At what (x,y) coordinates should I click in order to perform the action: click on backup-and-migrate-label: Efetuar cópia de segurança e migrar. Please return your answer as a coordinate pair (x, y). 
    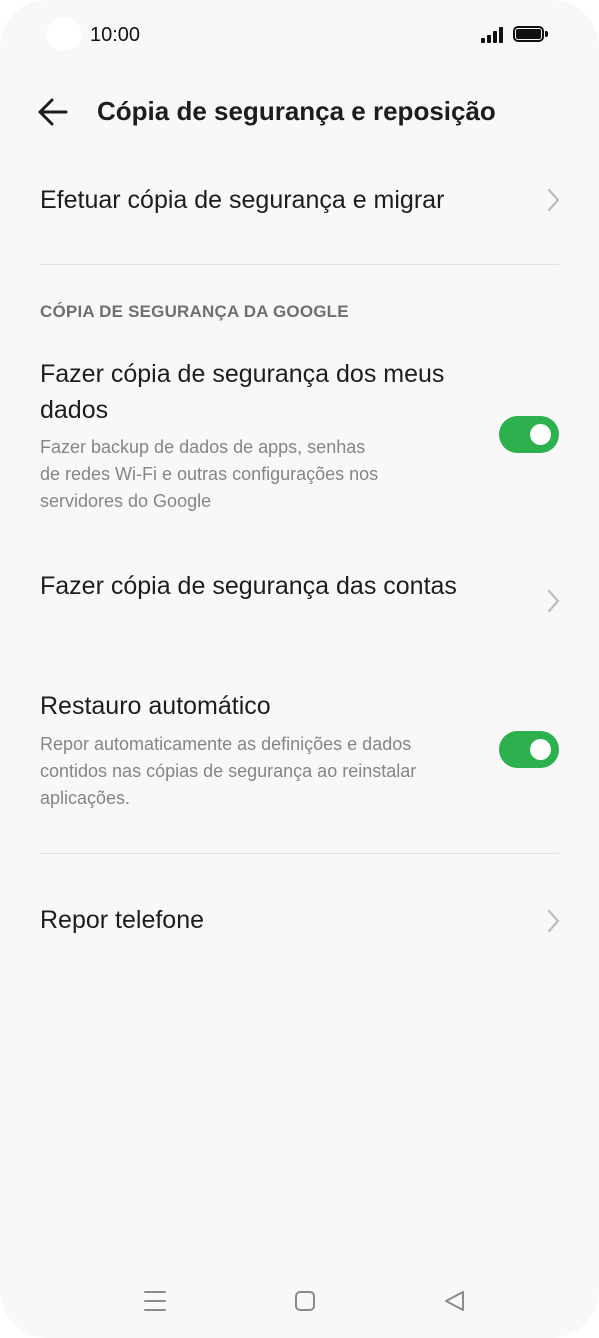
    Looking at the image, I should click on (242, 200).